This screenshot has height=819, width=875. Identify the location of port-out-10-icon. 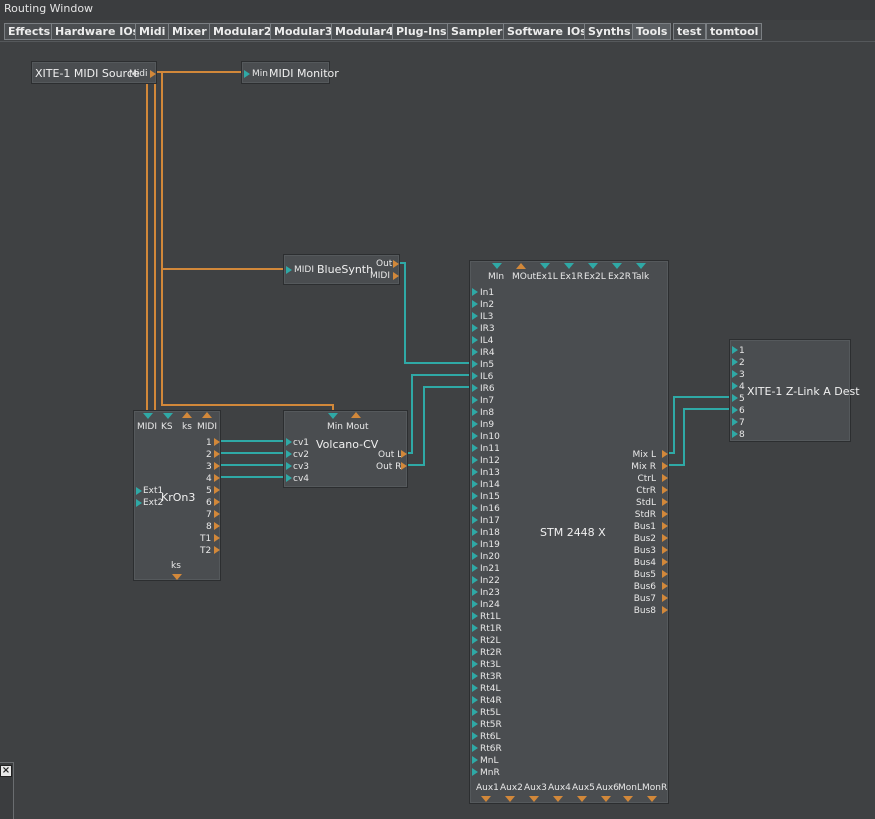
(665, 574).